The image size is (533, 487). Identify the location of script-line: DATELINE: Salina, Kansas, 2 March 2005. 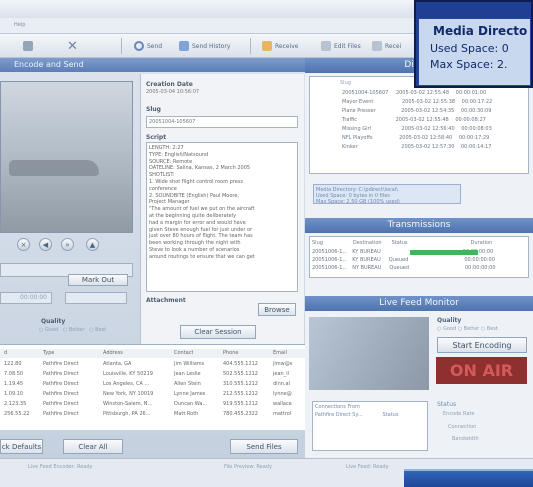
(200, 168).